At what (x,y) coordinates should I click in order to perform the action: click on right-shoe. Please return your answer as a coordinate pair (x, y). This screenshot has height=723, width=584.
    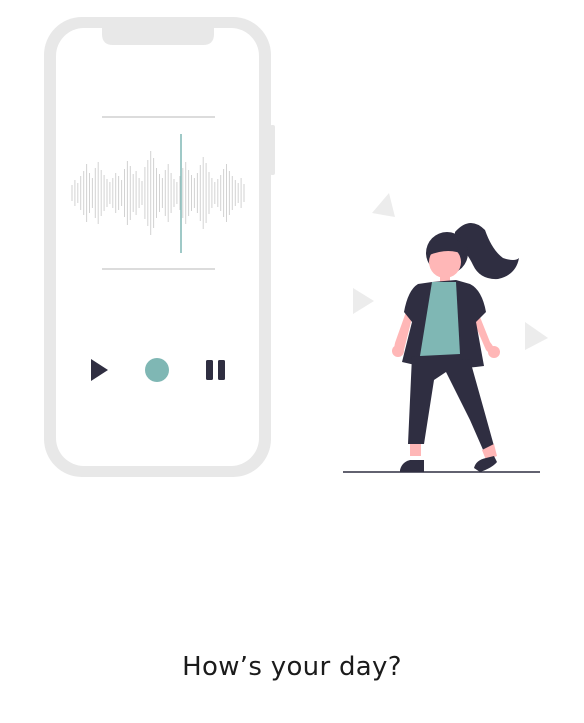
    Looking at the image, I should click on (485, 464).